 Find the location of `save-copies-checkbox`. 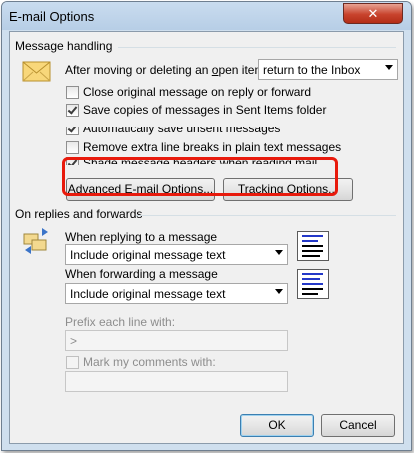

save-copies-checkbox is located at coordinates (72, 110).